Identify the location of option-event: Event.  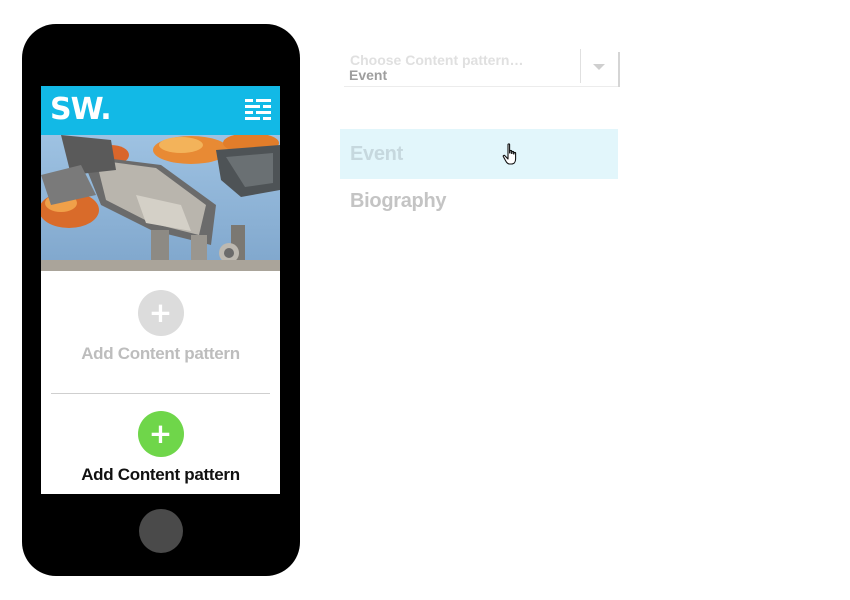
(479, 154).